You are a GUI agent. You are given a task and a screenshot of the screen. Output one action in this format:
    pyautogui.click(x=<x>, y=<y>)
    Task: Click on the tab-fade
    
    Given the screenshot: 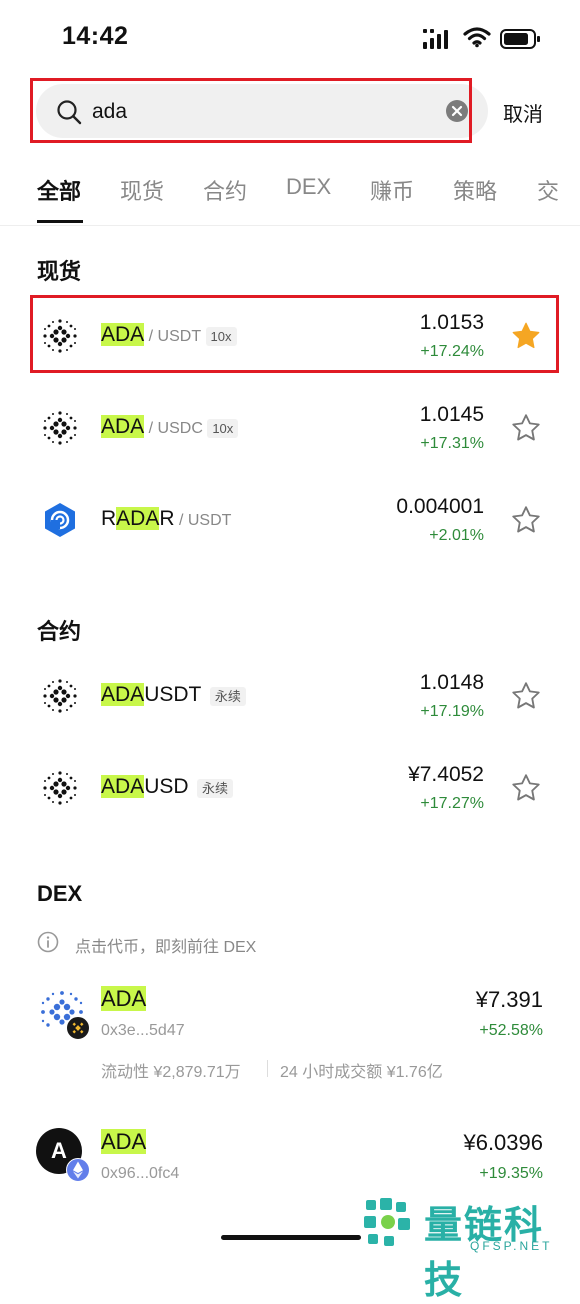 What is the action you would take?
    pyautogui.click(x=568, y=190)
    